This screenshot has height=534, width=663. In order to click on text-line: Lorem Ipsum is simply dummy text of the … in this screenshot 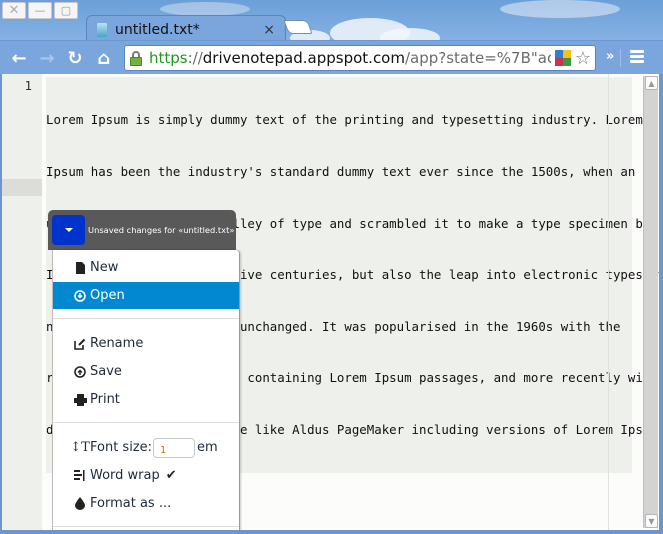, I will do `click(344, 120)`.